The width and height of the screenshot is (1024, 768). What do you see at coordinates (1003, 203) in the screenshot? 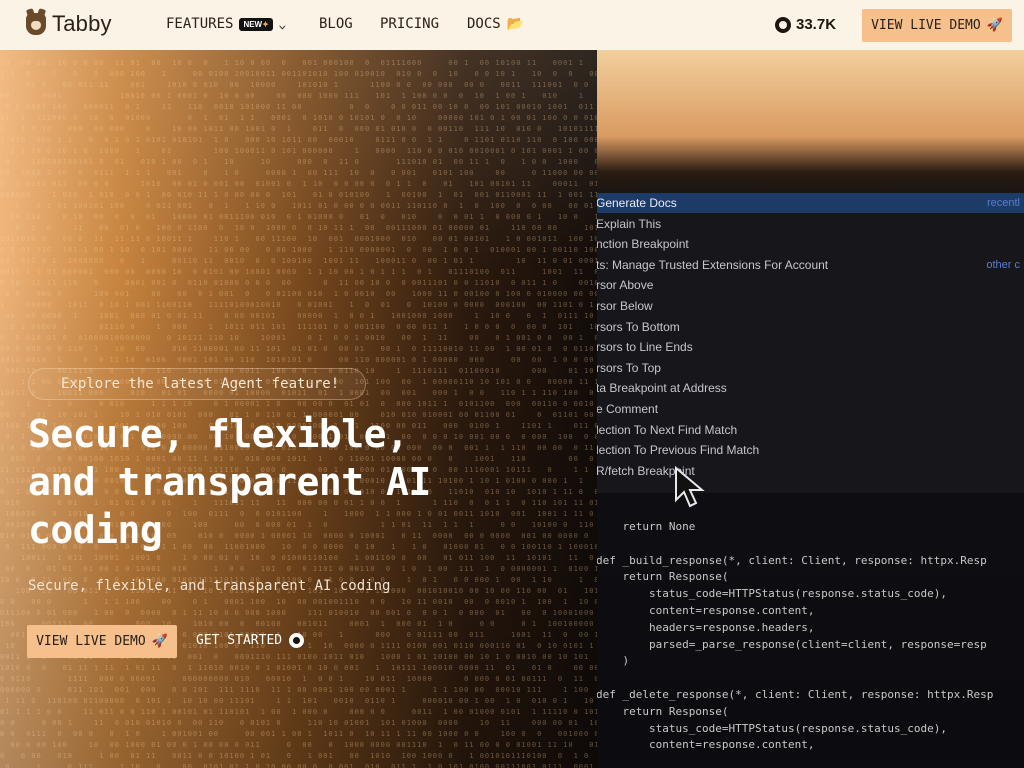
I see `command-group-label: recentl` at bounding box center [1003, 203].